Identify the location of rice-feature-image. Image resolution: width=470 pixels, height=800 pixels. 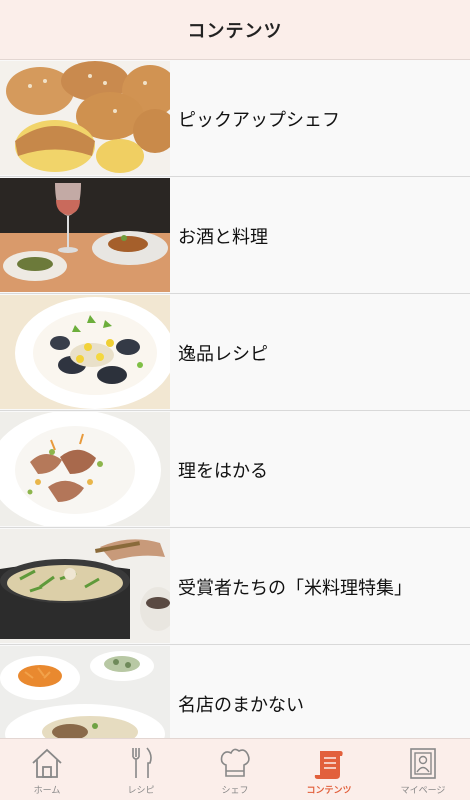
(85, 586).